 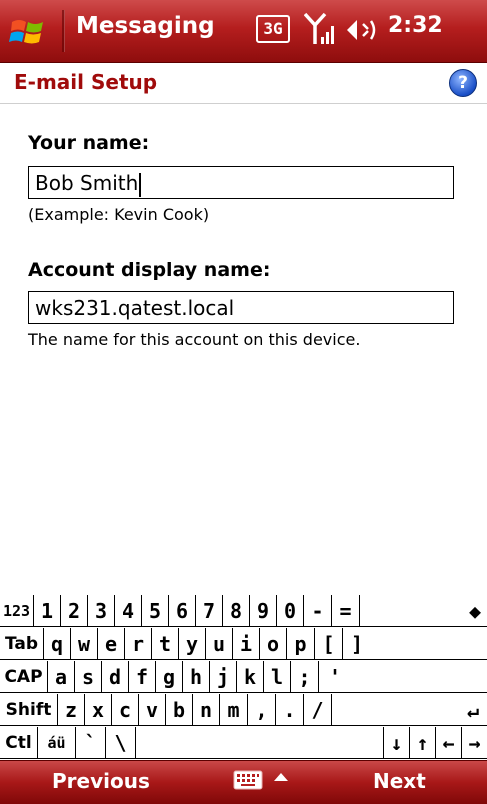 I want to click on key-caps: CAP, so click(x=24, y=677).